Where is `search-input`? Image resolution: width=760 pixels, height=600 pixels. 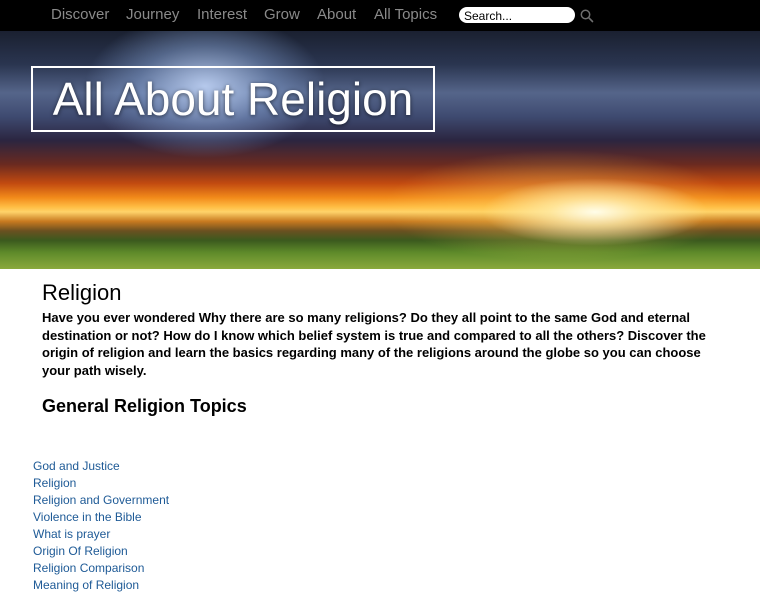 search-input is located at coordinates (514, 16).